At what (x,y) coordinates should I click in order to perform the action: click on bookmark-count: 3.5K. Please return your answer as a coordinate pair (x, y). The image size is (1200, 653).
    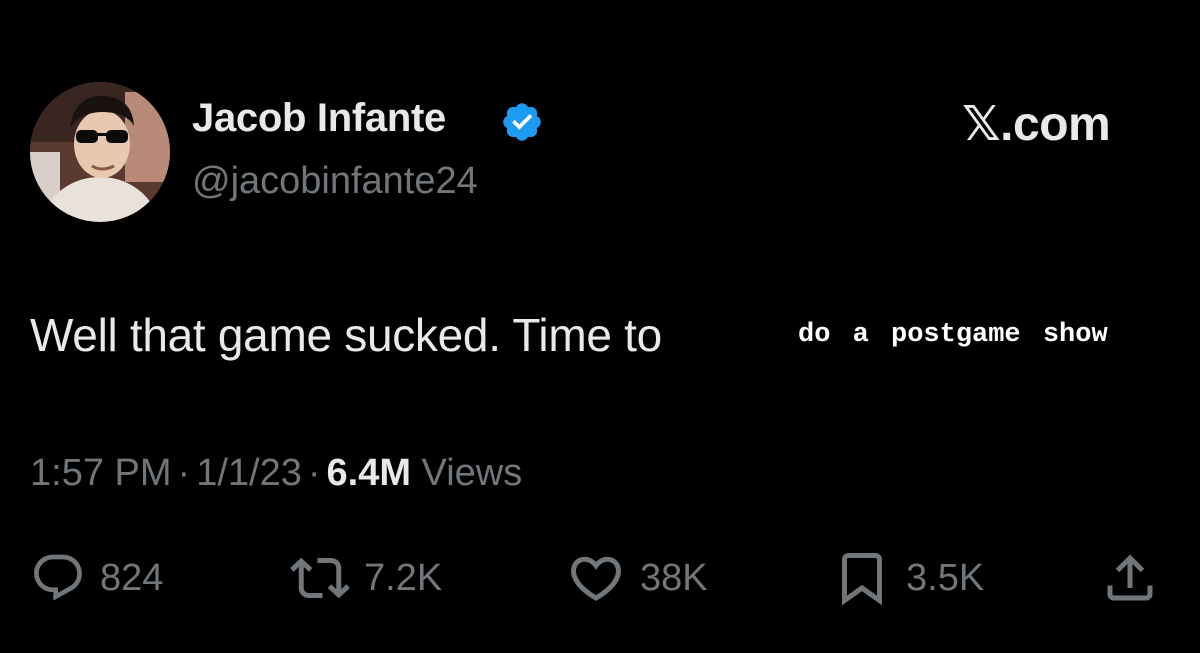
    Looking at the image, I should click on (945, 577).